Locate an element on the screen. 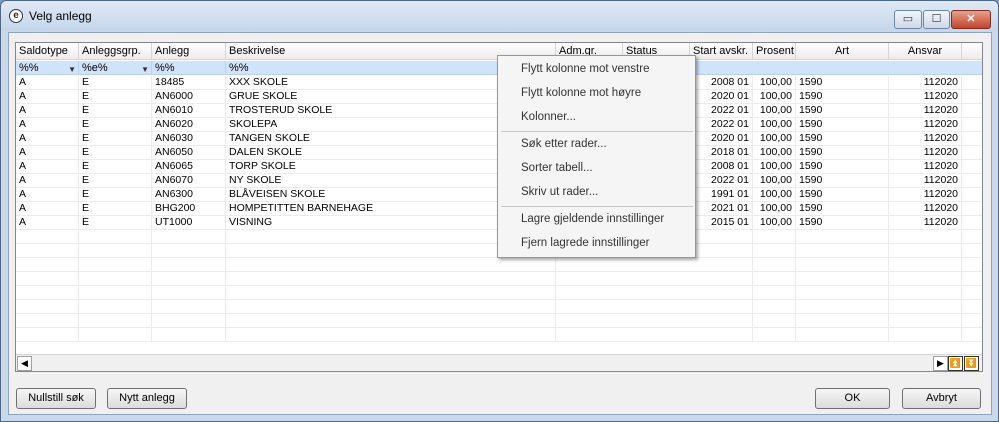  new-anlegg-button: Nytt anlegg is located at coordinates (147, 398).